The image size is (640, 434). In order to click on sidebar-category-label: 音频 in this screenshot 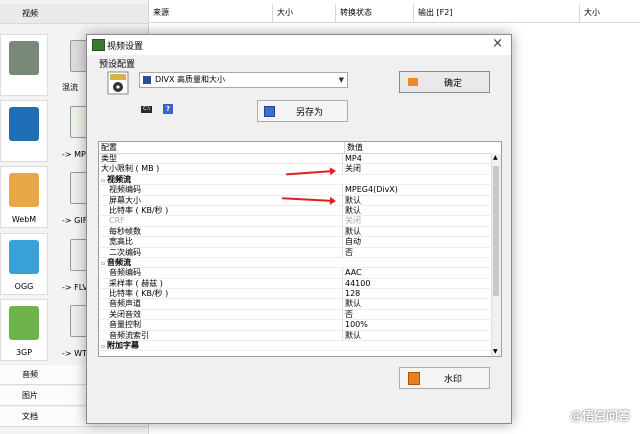, I will do `click(30, 374)`.